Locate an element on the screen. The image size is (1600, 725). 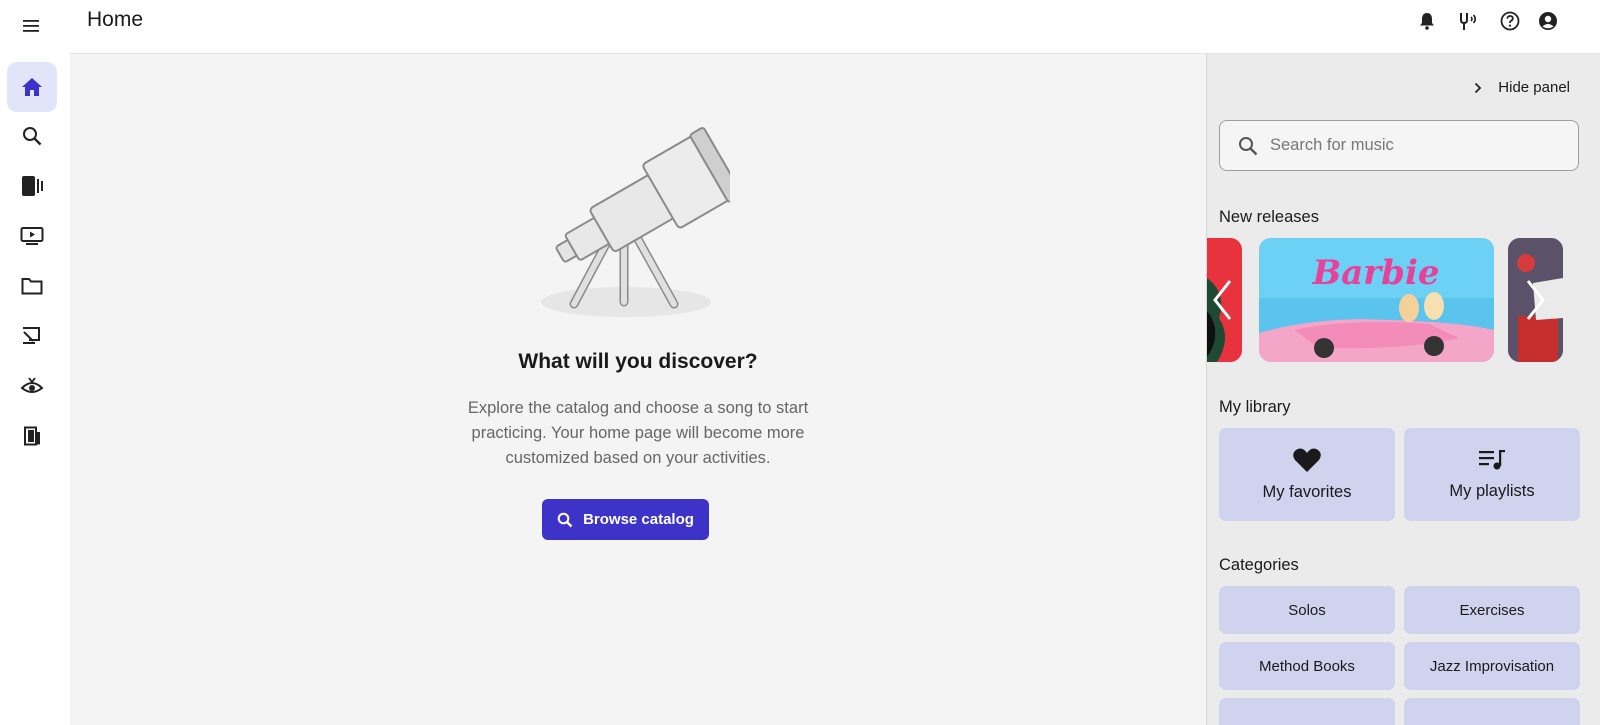
page-title: Home is located at coordinates (115, 19).